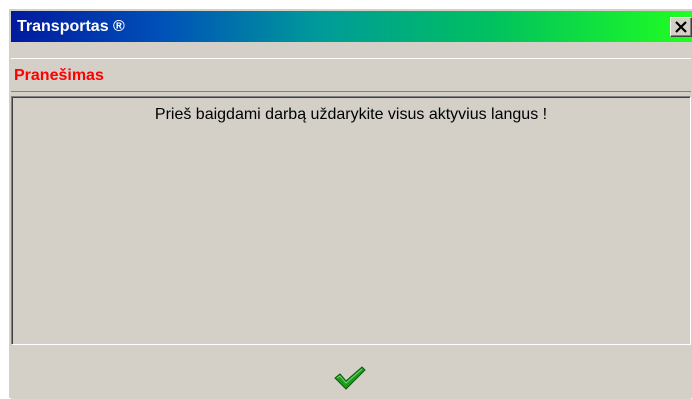 The image size is (692, 399). Describe the element at coordinates (351, 75) in the screenshot. I see `subtitle-bar: Pranešimas` at that location.